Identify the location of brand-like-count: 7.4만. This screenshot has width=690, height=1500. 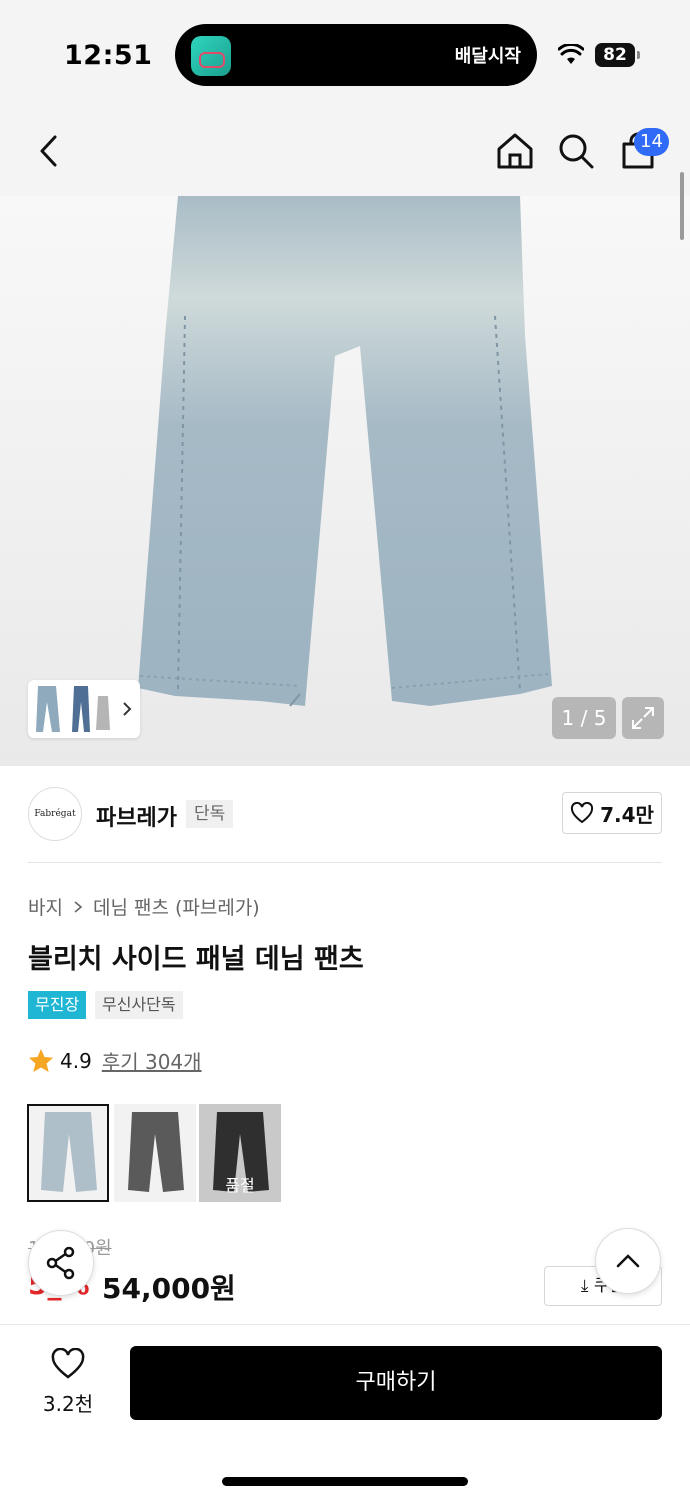
(627, 814).